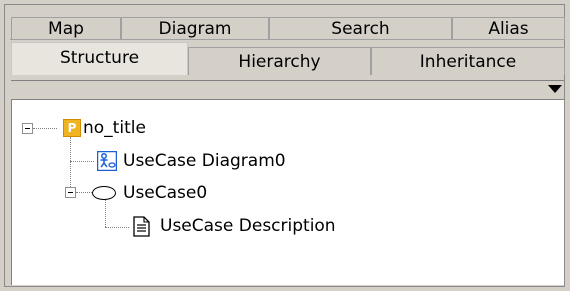  I want to click on usecase-oval-icon, so click(104, 193).